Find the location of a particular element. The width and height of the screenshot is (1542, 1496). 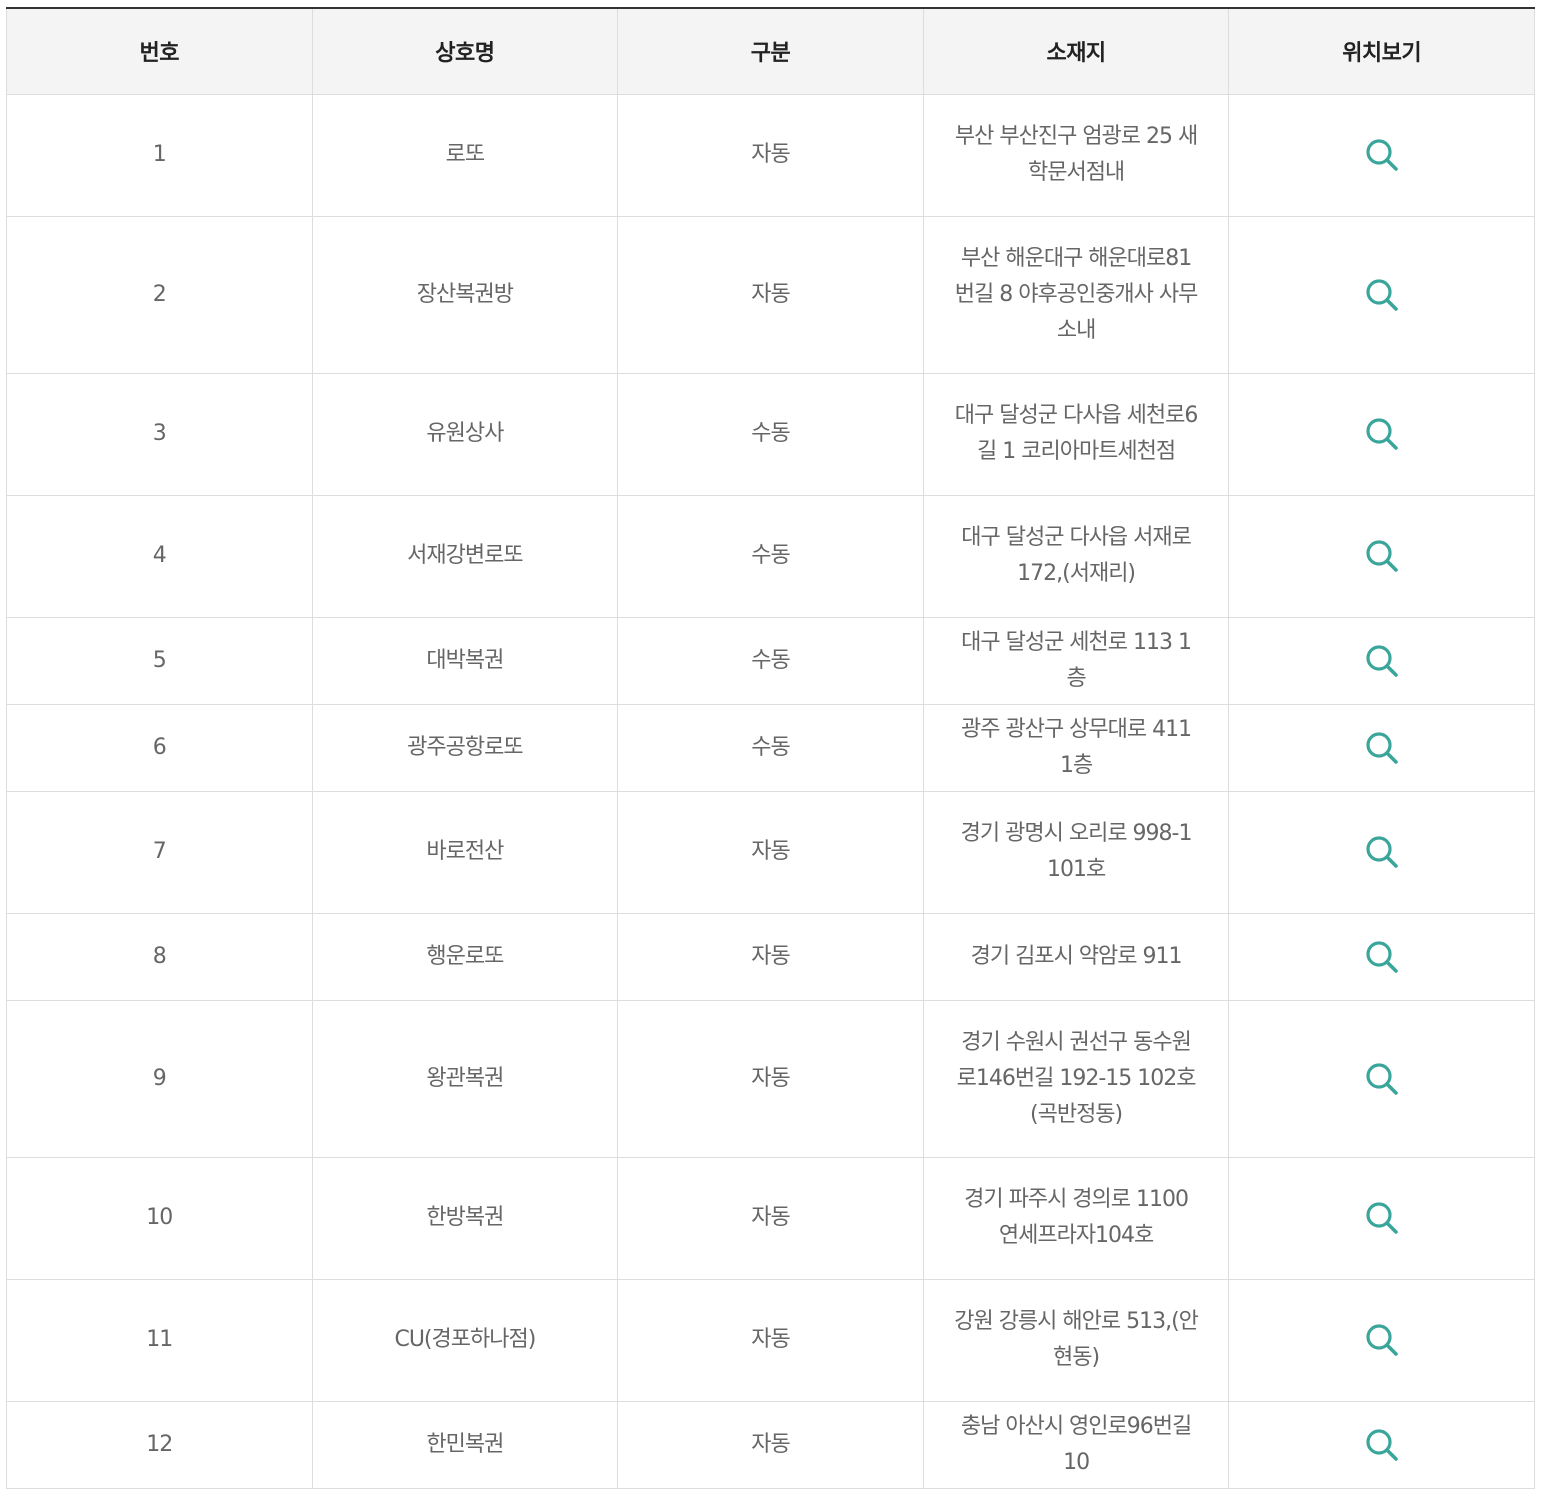

cell-address: 충남 아산시 영인로96번길 10 is located at coordinates (1076, 1444).